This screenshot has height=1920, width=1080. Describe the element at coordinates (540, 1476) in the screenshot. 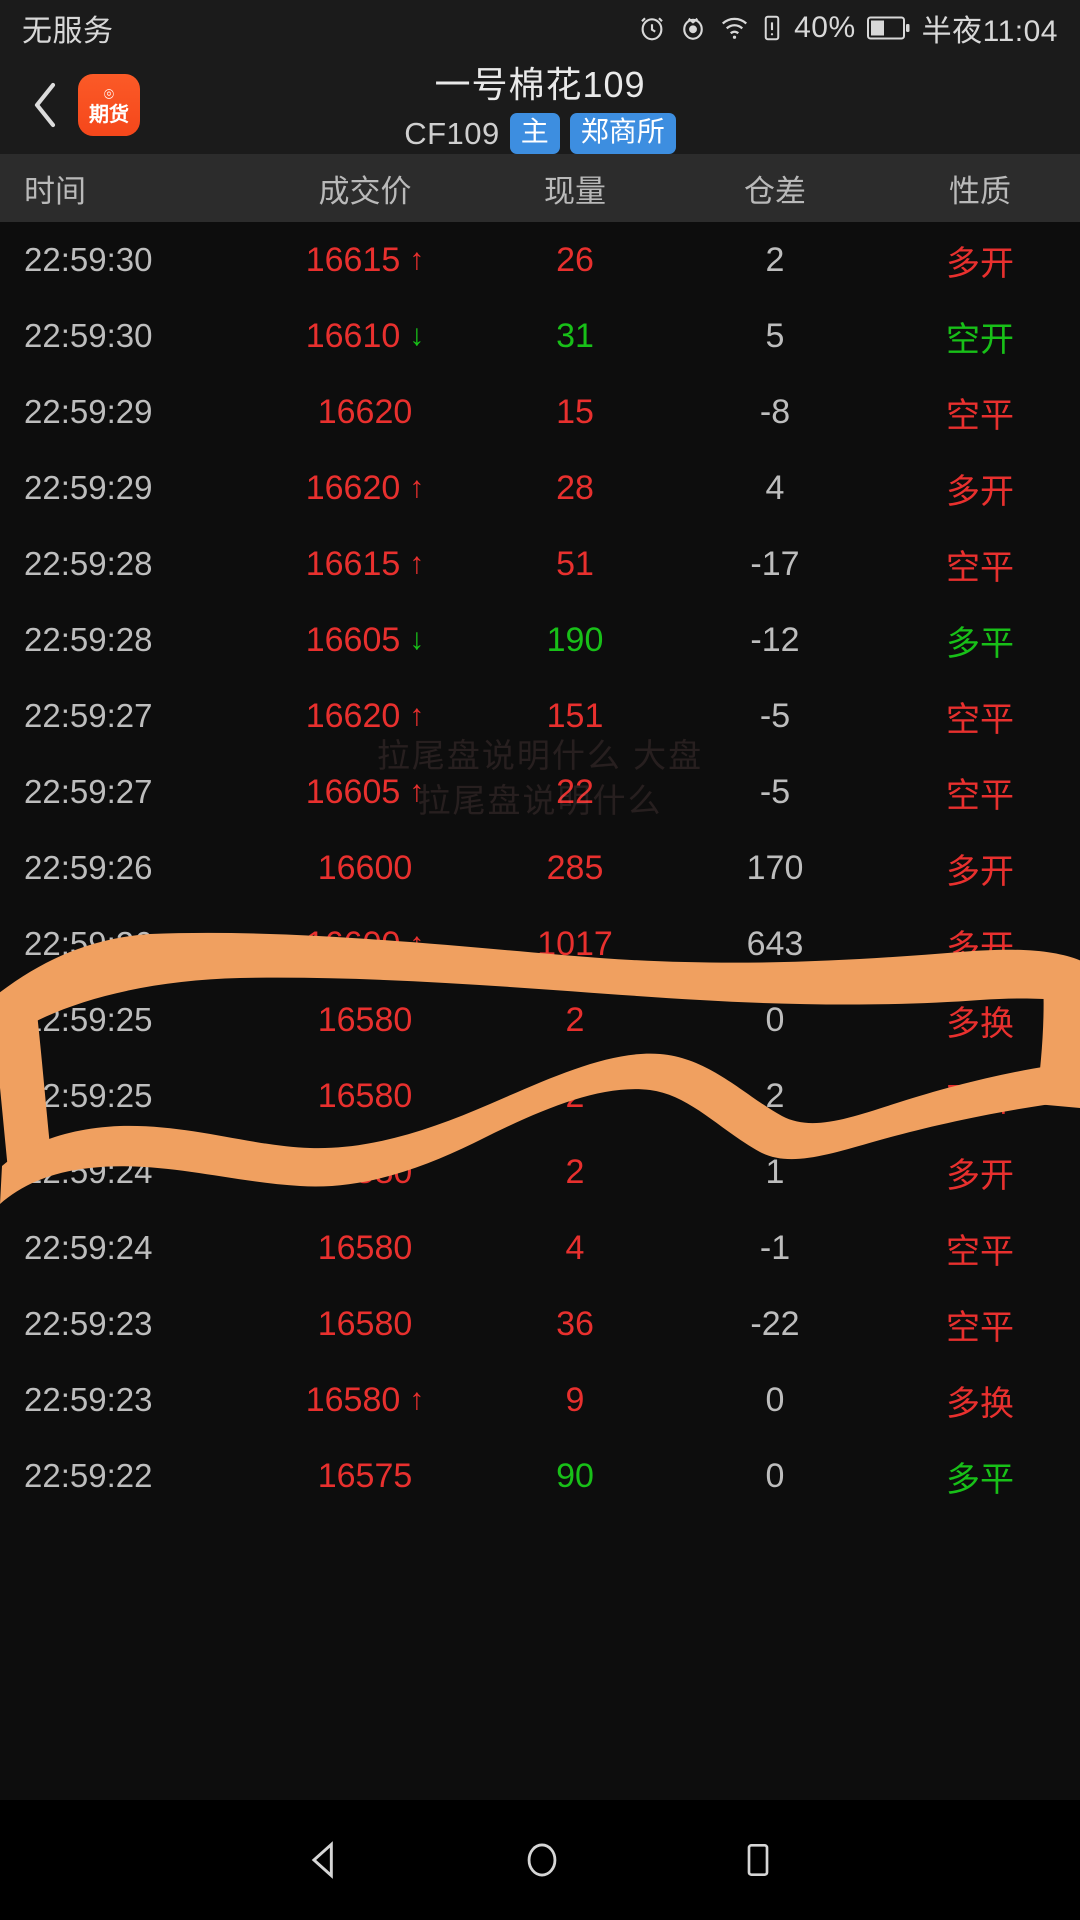

I see `table-row: 22:59:22 16575 90 0 多平` at that location.